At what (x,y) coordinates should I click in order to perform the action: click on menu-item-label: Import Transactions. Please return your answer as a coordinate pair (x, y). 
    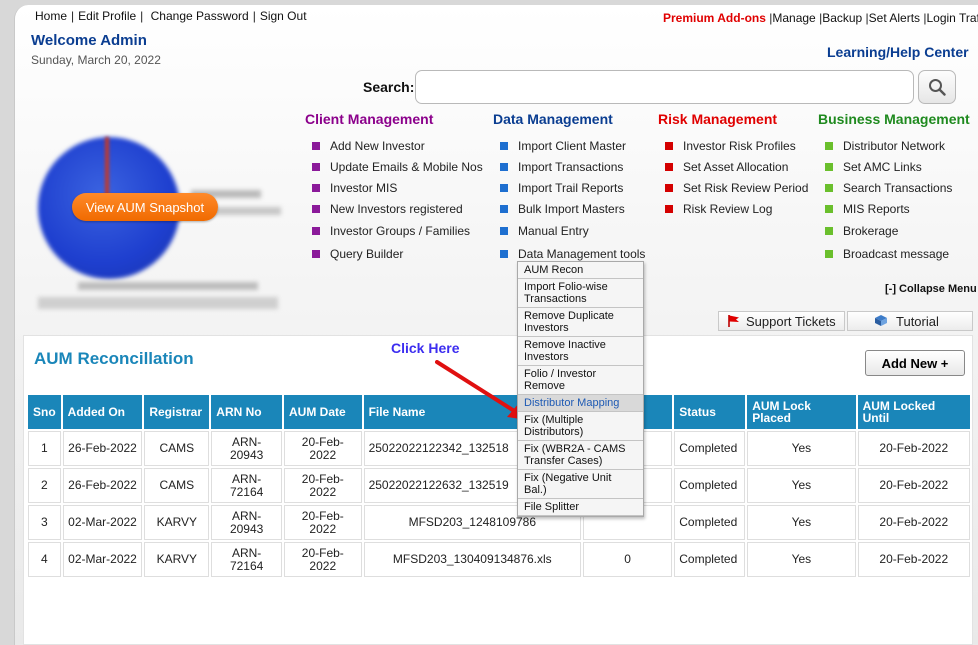
    Looking at the image, I should click on (571, 166).